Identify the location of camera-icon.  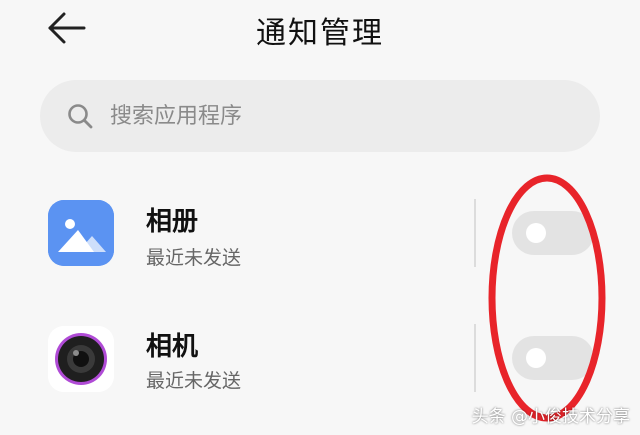
(81, 359).